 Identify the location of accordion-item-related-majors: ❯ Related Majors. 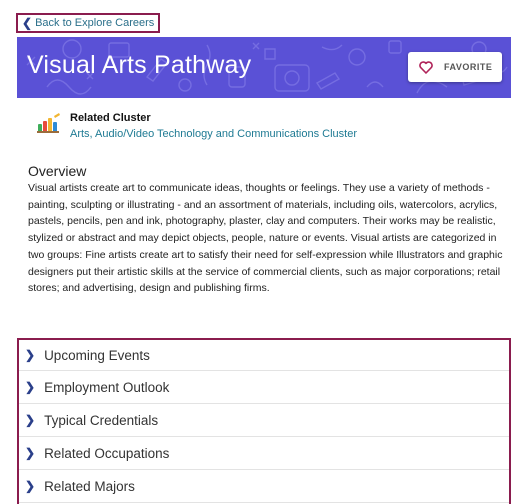
(264, 486).